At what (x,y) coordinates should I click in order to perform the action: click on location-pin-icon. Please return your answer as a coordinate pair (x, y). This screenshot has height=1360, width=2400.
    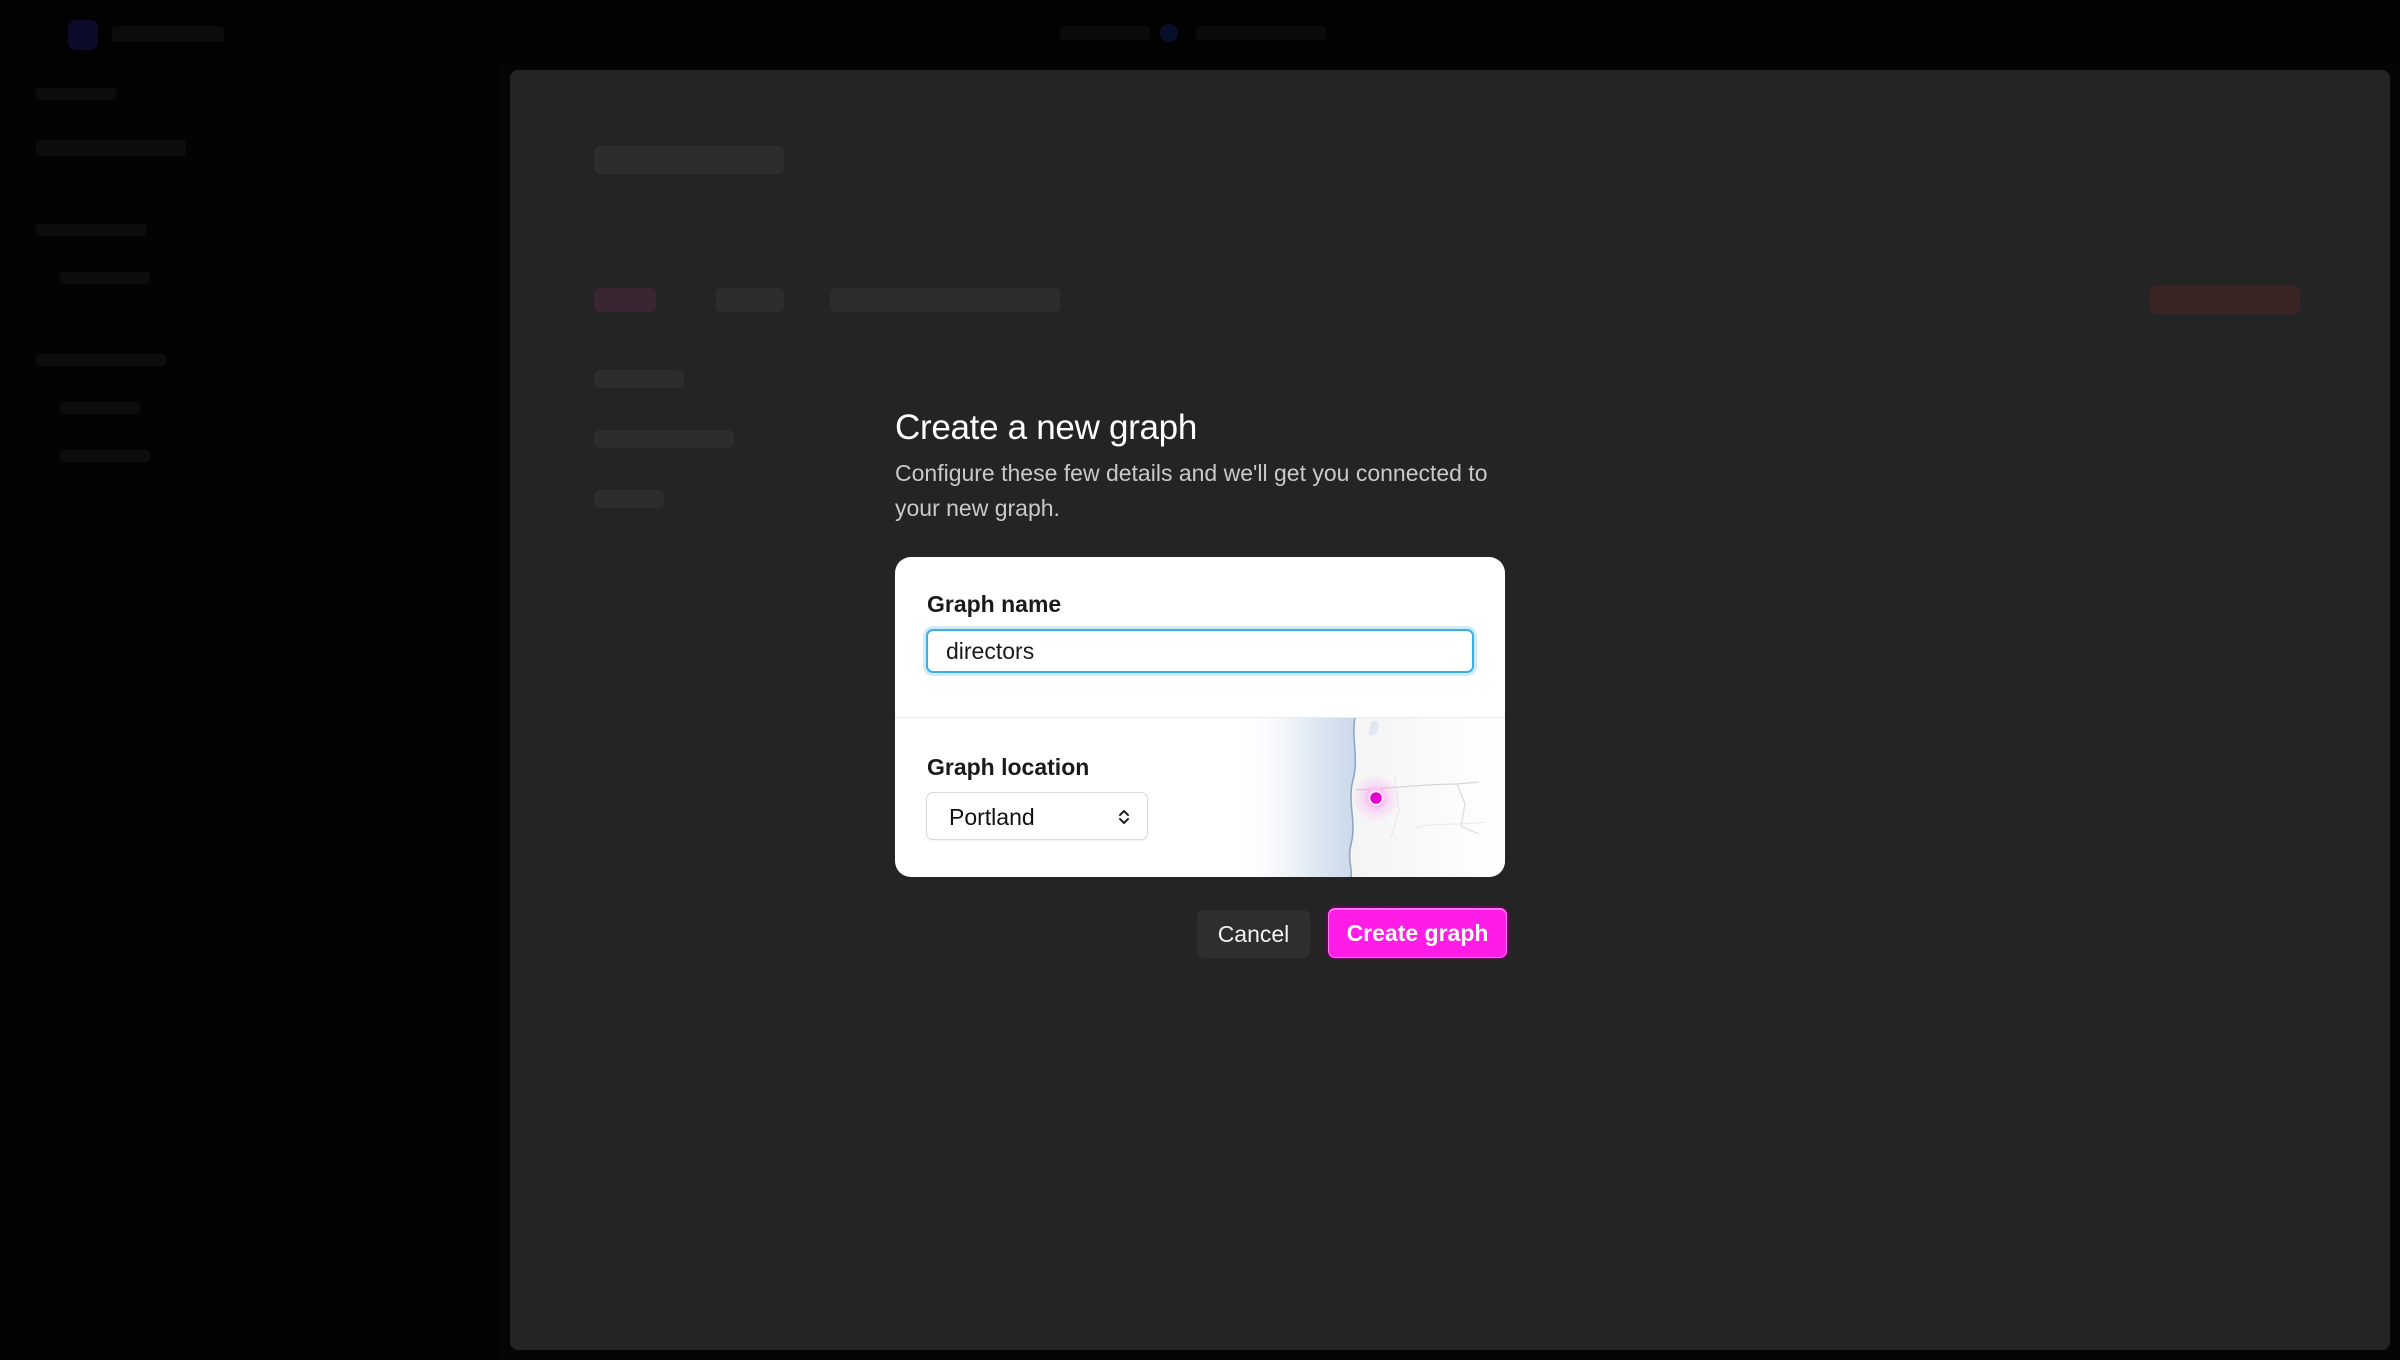
    Looking at the image, I should click on (1376, 798).